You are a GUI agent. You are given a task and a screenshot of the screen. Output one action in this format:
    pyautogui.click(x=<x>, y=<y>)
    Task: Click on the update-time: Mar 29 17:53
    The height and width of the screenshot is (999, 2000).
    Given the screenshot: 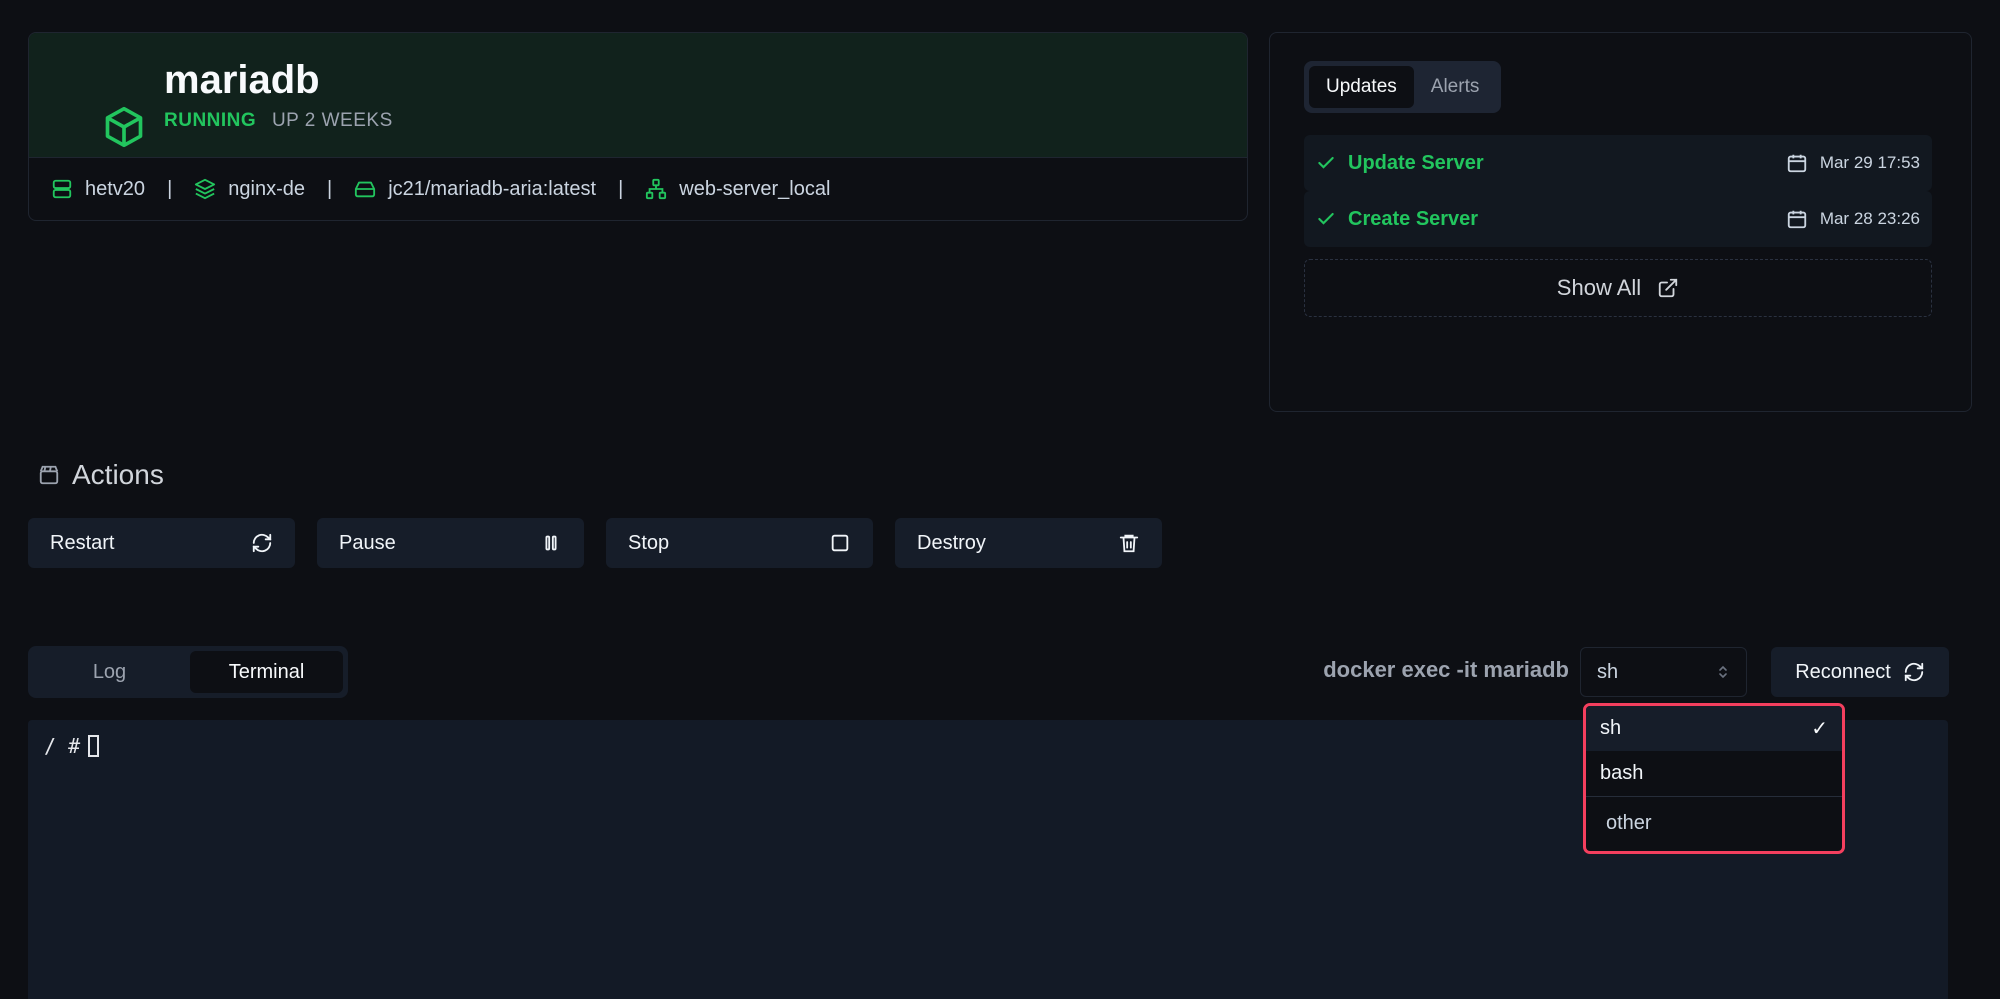 What is the action you would take?
    pyautogui.click(x=1869, y=162)
    